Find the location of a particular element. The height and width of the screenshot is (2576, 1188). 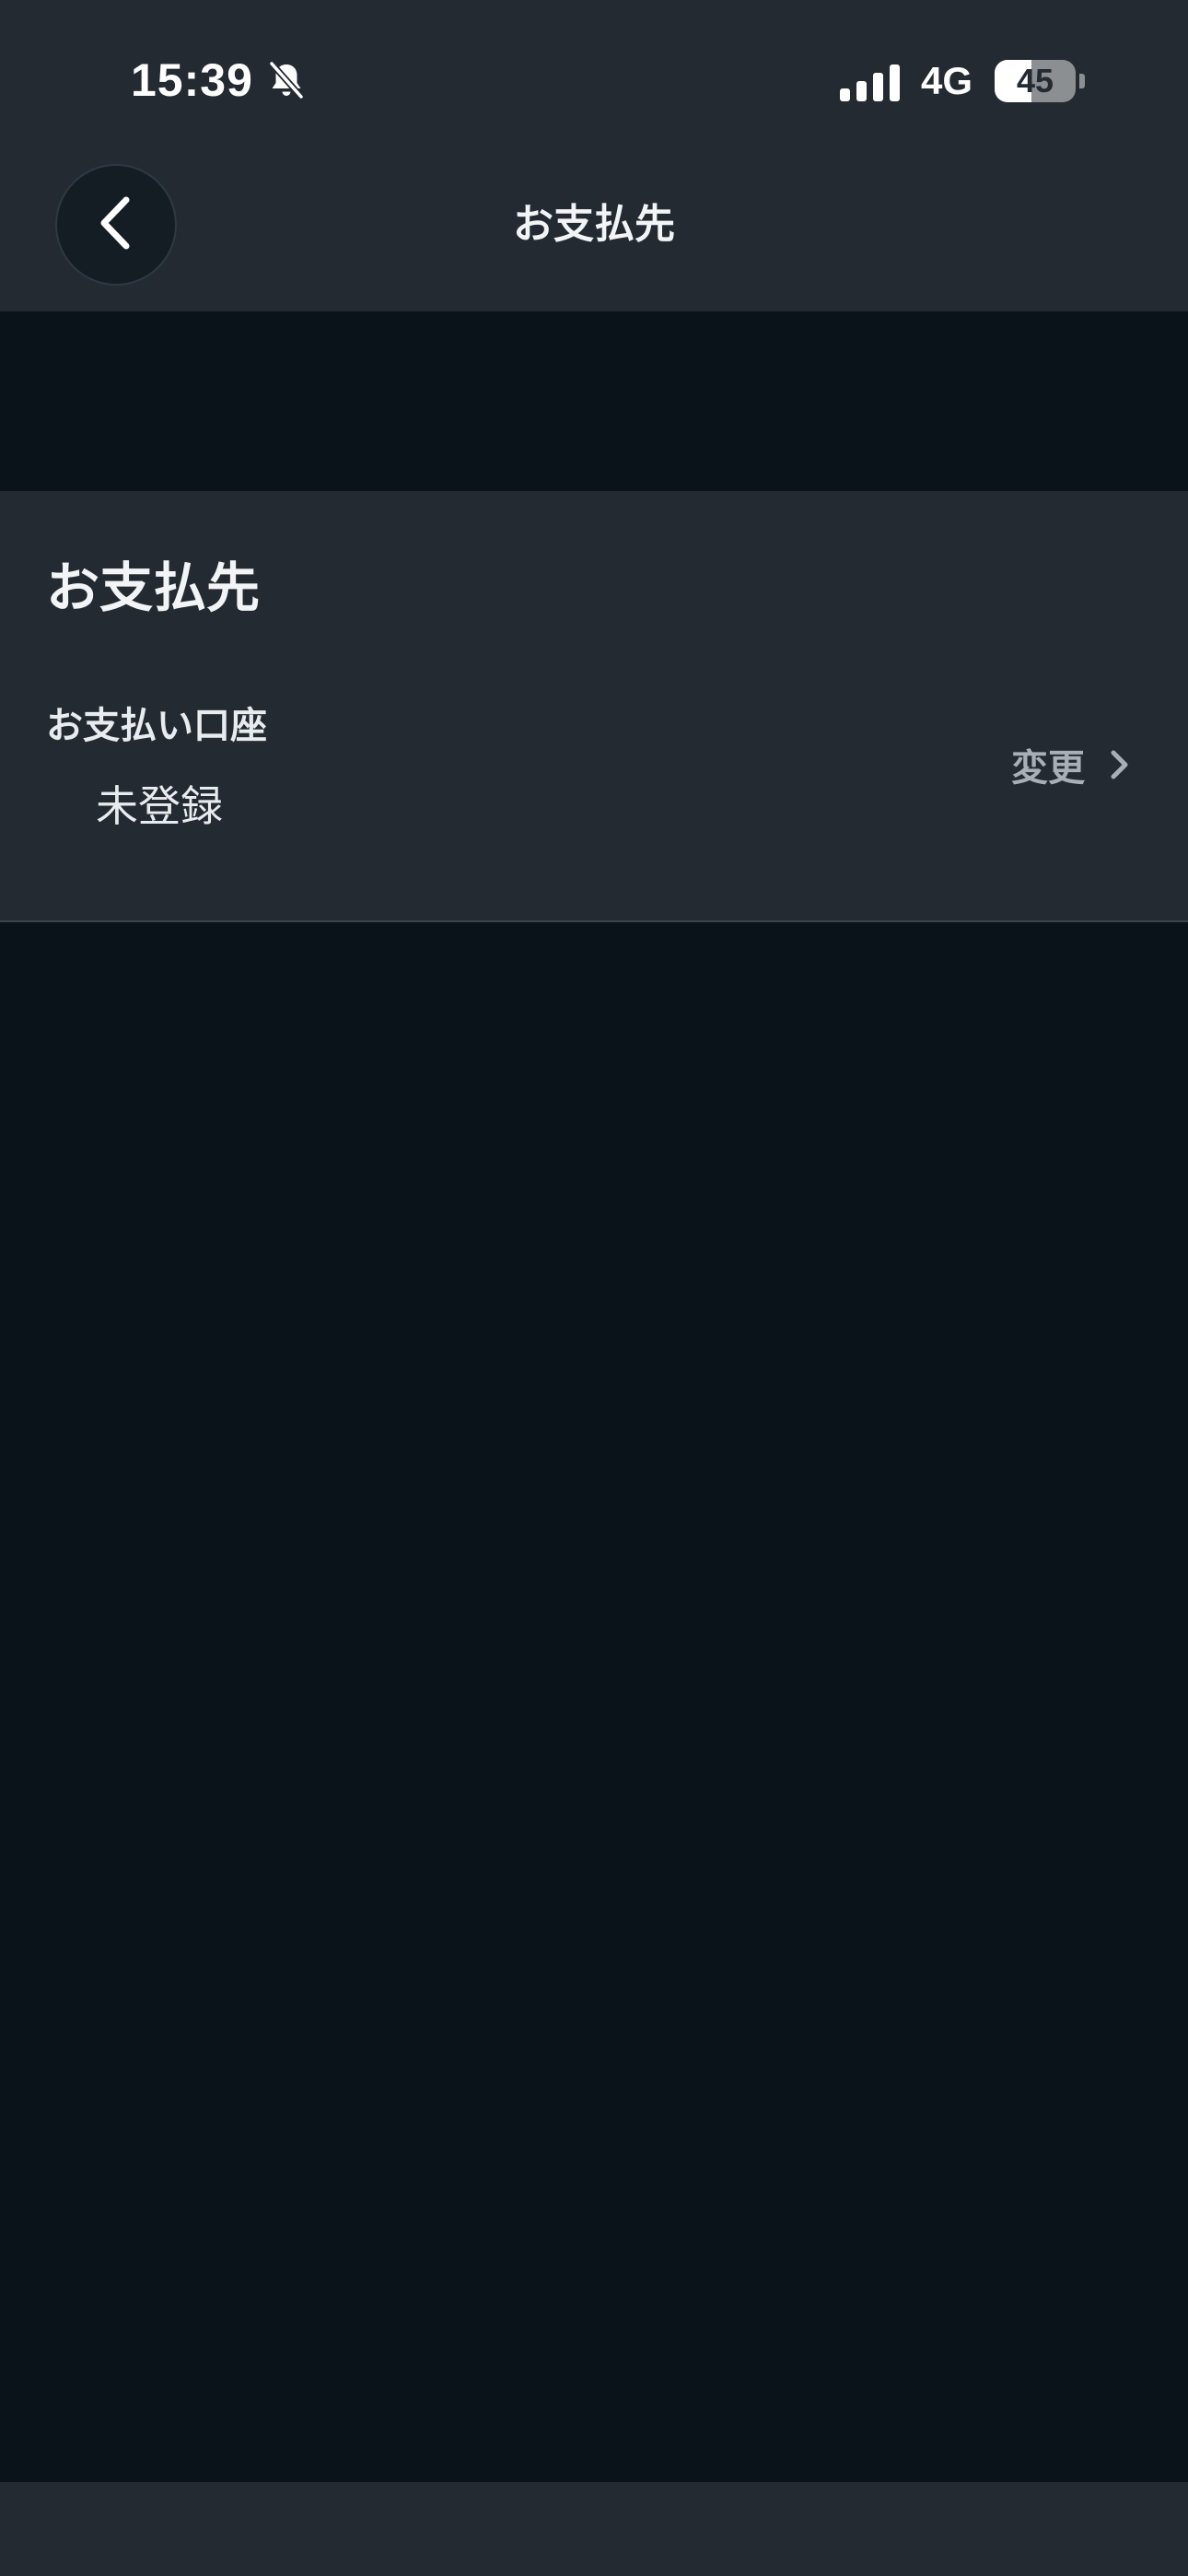

page-title: お支払先 is located at coordinates (594, 224).